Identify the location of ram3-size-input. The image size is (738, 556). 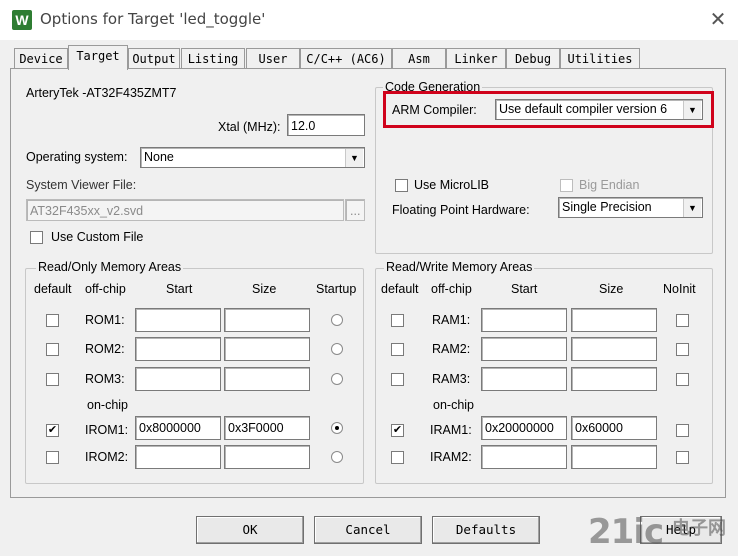
(614, 379).